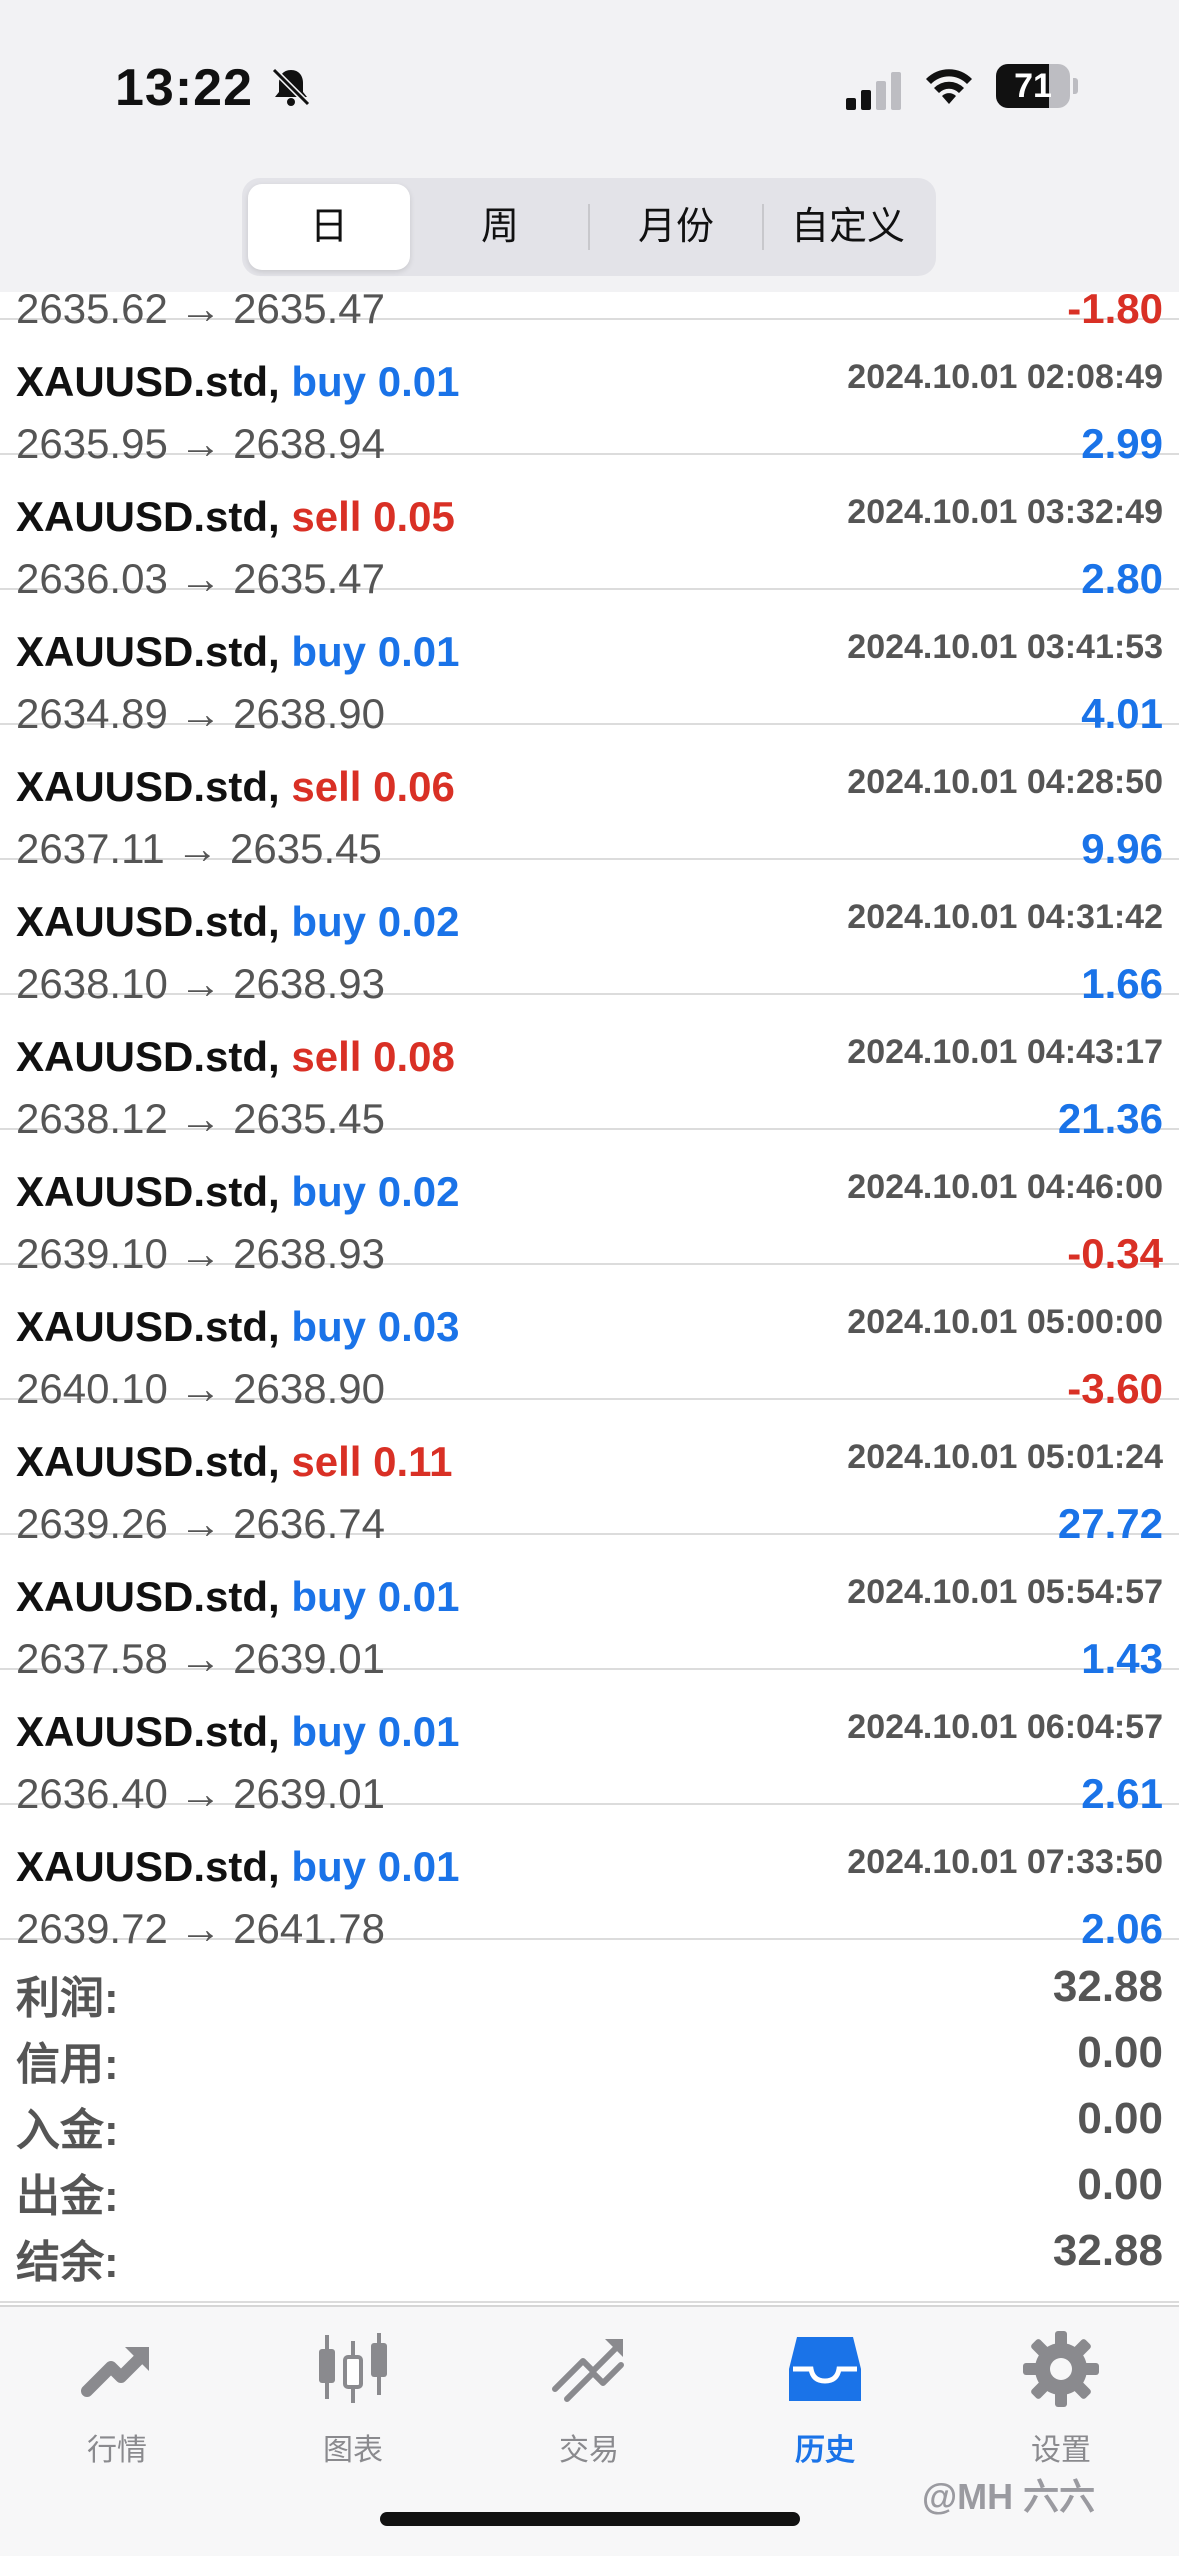  I want to click on wifi-icon, so click(949, 86).